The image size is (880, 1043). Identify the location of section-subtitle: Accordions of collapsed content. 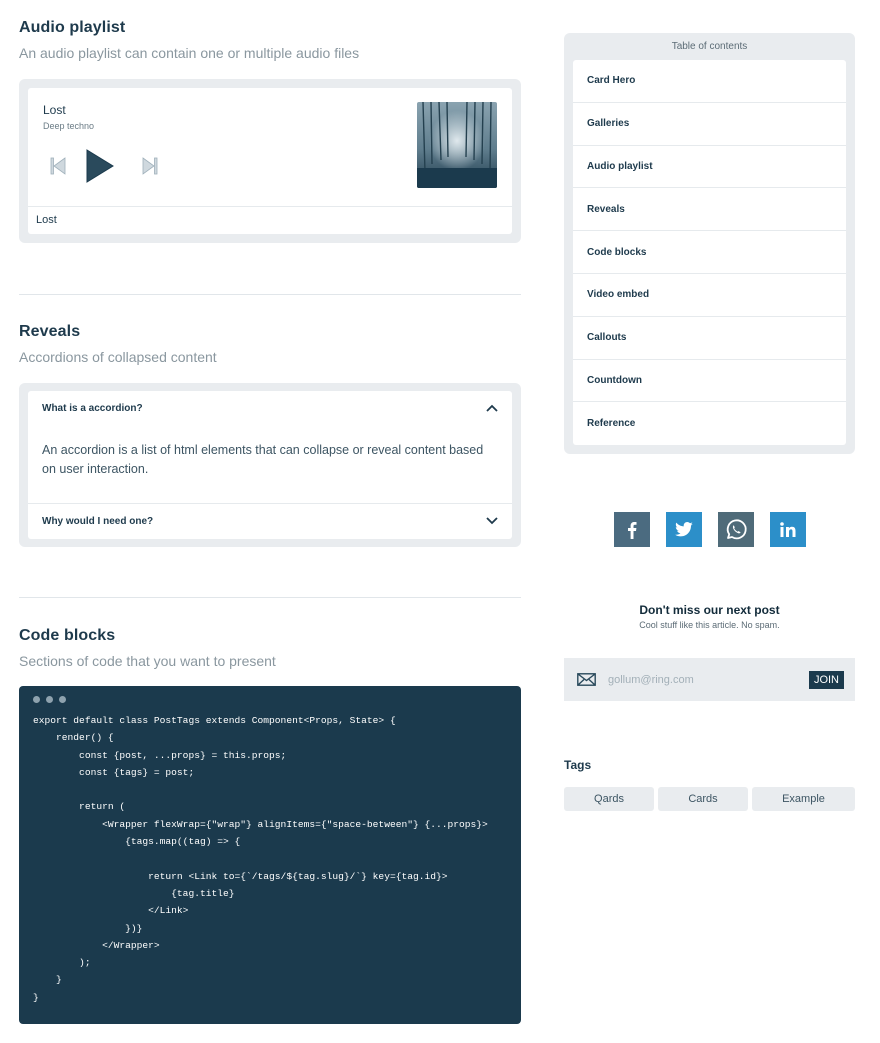
(118, 357).